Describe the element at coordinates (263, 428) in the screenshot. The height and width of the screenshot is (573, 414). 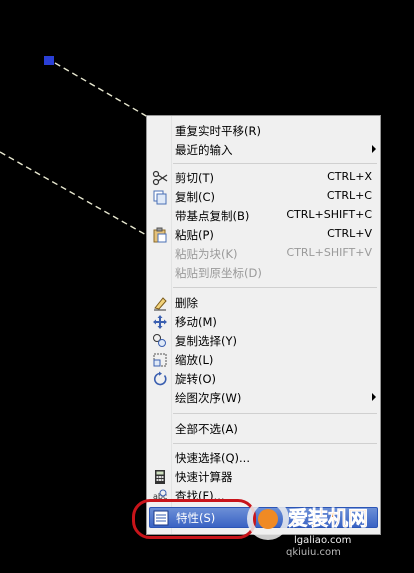
I see `menu-item-deselect-all: 全部不选(A)` at that location.